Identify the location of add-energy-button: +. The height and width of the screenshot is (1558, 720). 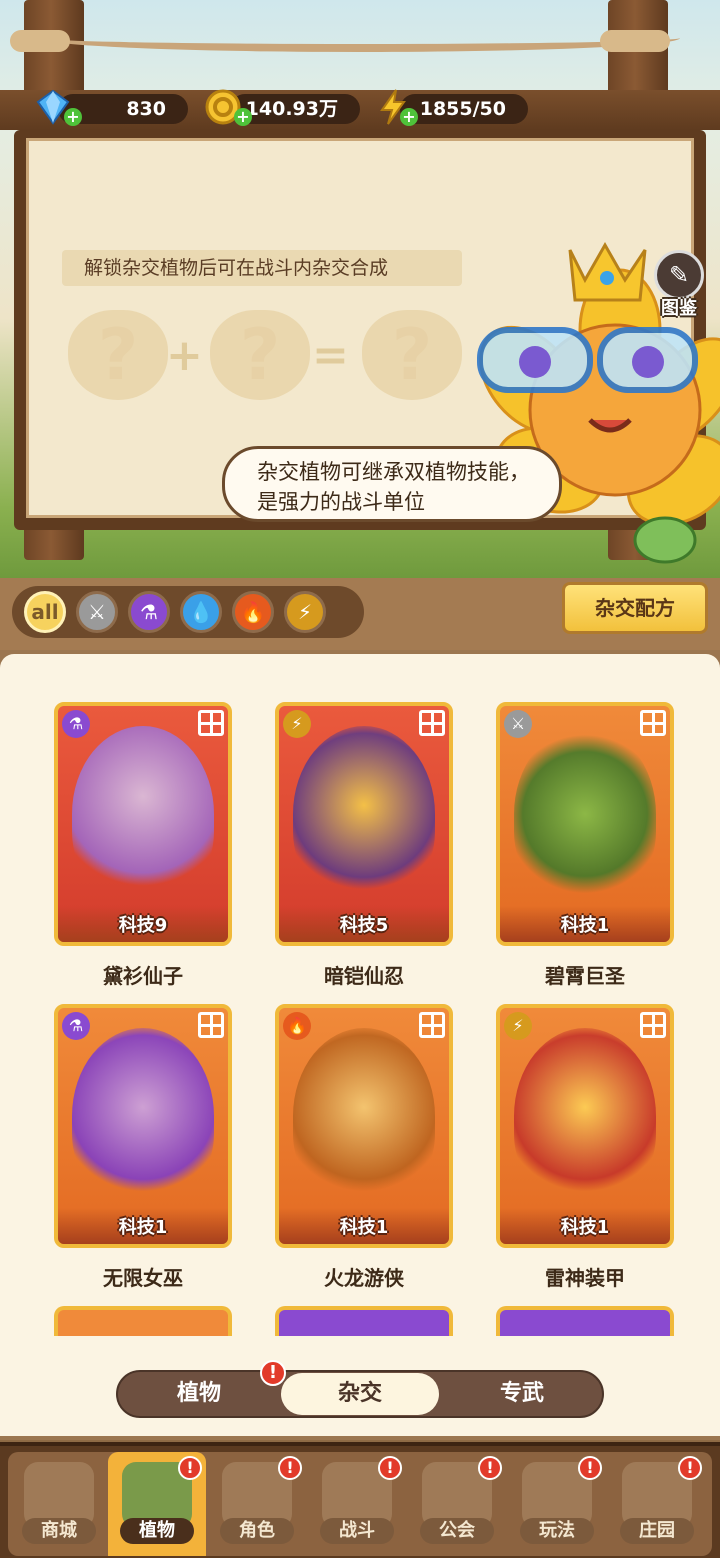
(409, 117).